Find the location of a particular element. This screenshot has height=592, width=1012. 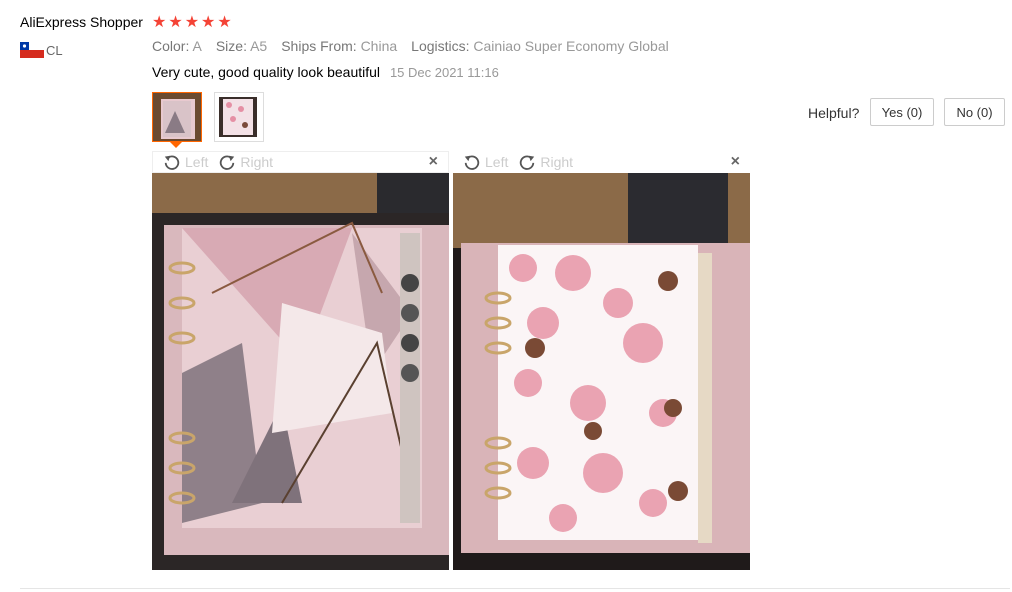

rating-stars: ★ ★ ★ ★ ★ is located at coordinates (192, 23).